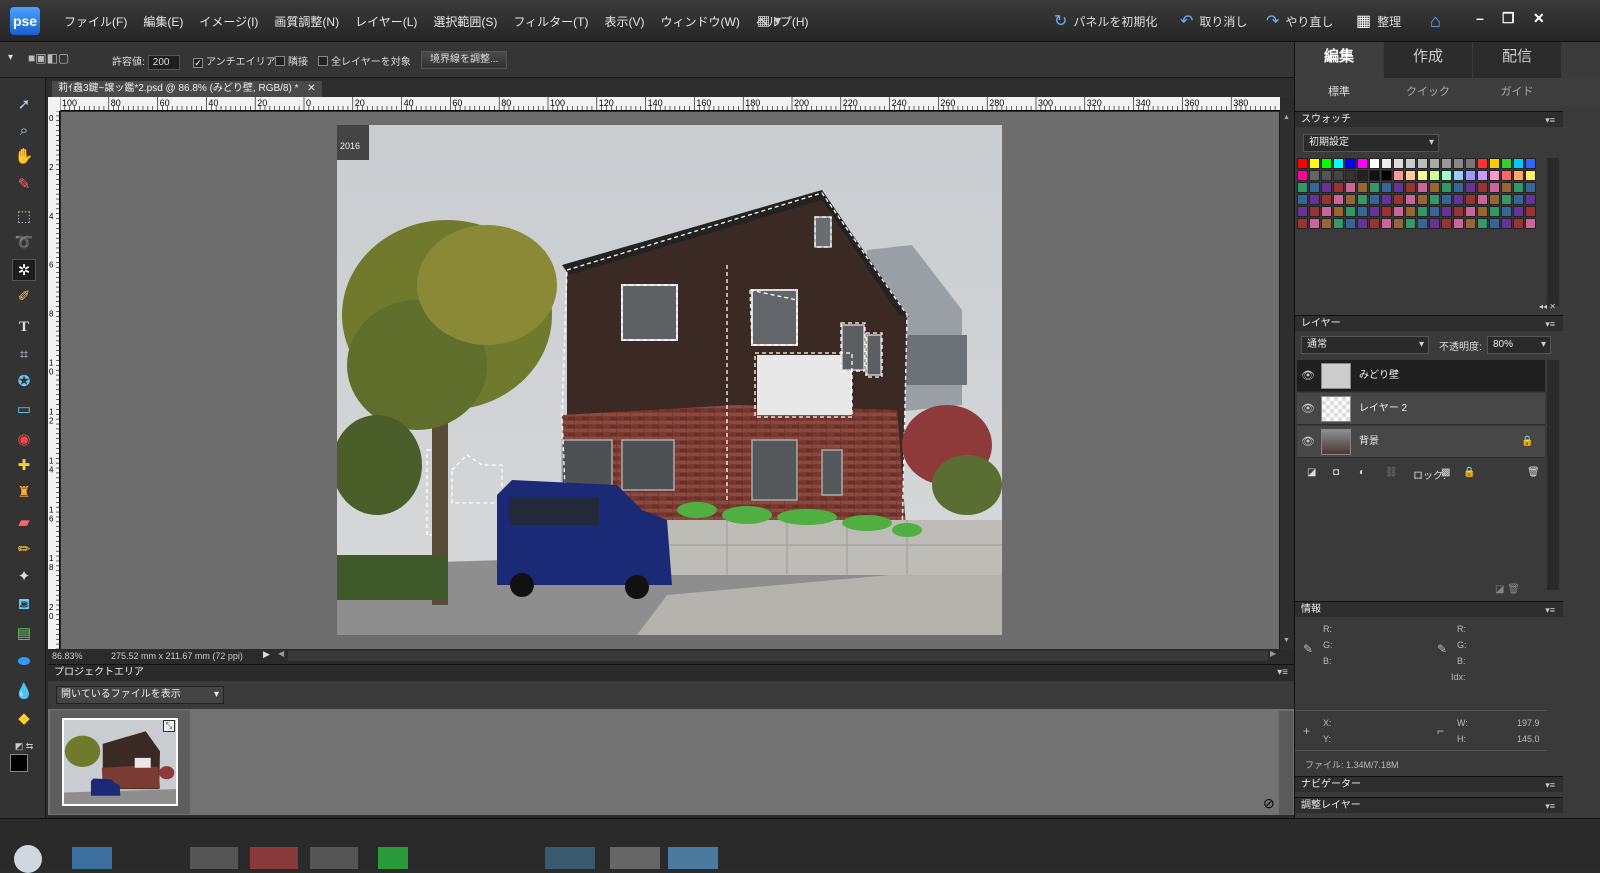 The image size is (1600, 873). What do you see at coordinates (1428, 60) in the screenshot?
I see `tab-create: 作成` at bounding box center [1428, 60].